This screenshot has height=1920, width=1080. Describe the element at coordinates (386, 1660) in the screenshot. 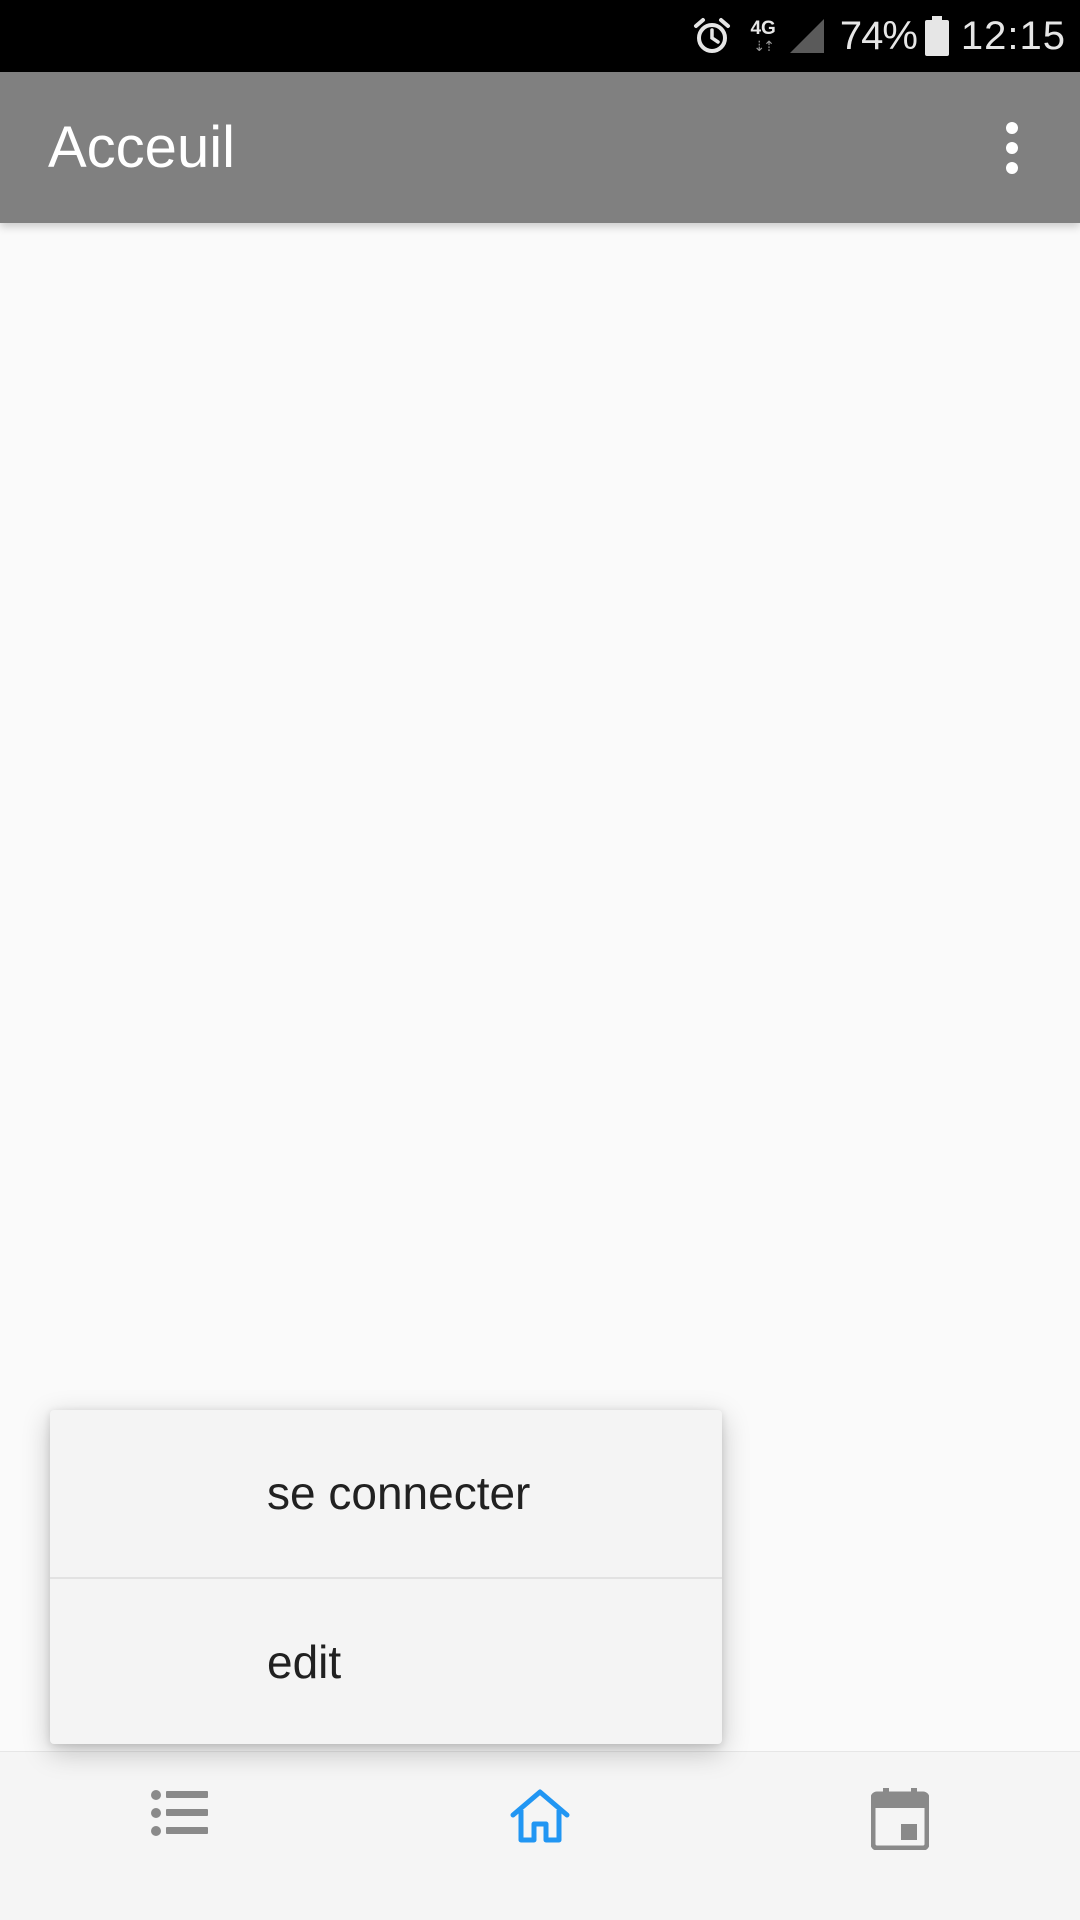

I see `menu-item-edit: edit` at that location.